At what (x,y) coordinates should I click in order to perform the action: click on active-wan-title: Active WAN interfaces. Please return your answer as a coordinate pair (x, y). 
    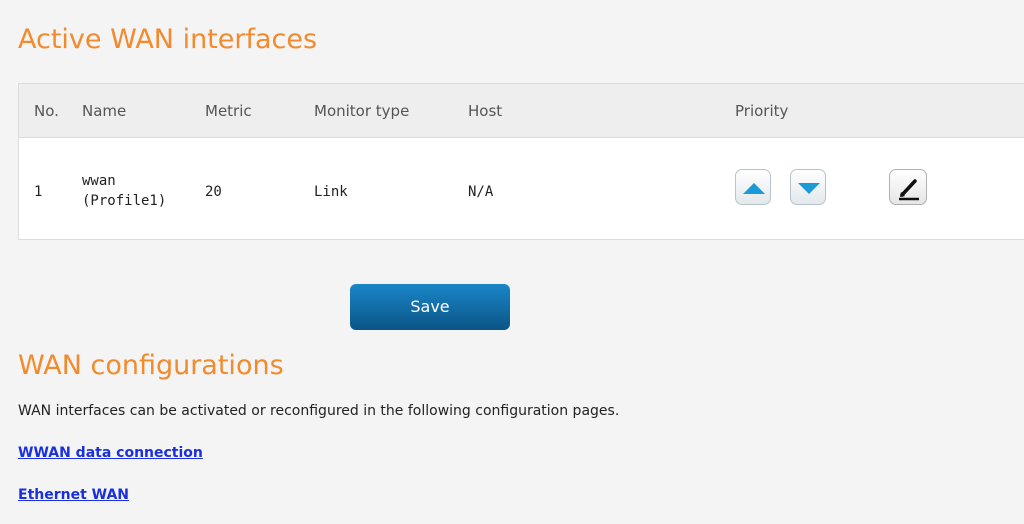
    Looking at the image, I should click on (168, 39).